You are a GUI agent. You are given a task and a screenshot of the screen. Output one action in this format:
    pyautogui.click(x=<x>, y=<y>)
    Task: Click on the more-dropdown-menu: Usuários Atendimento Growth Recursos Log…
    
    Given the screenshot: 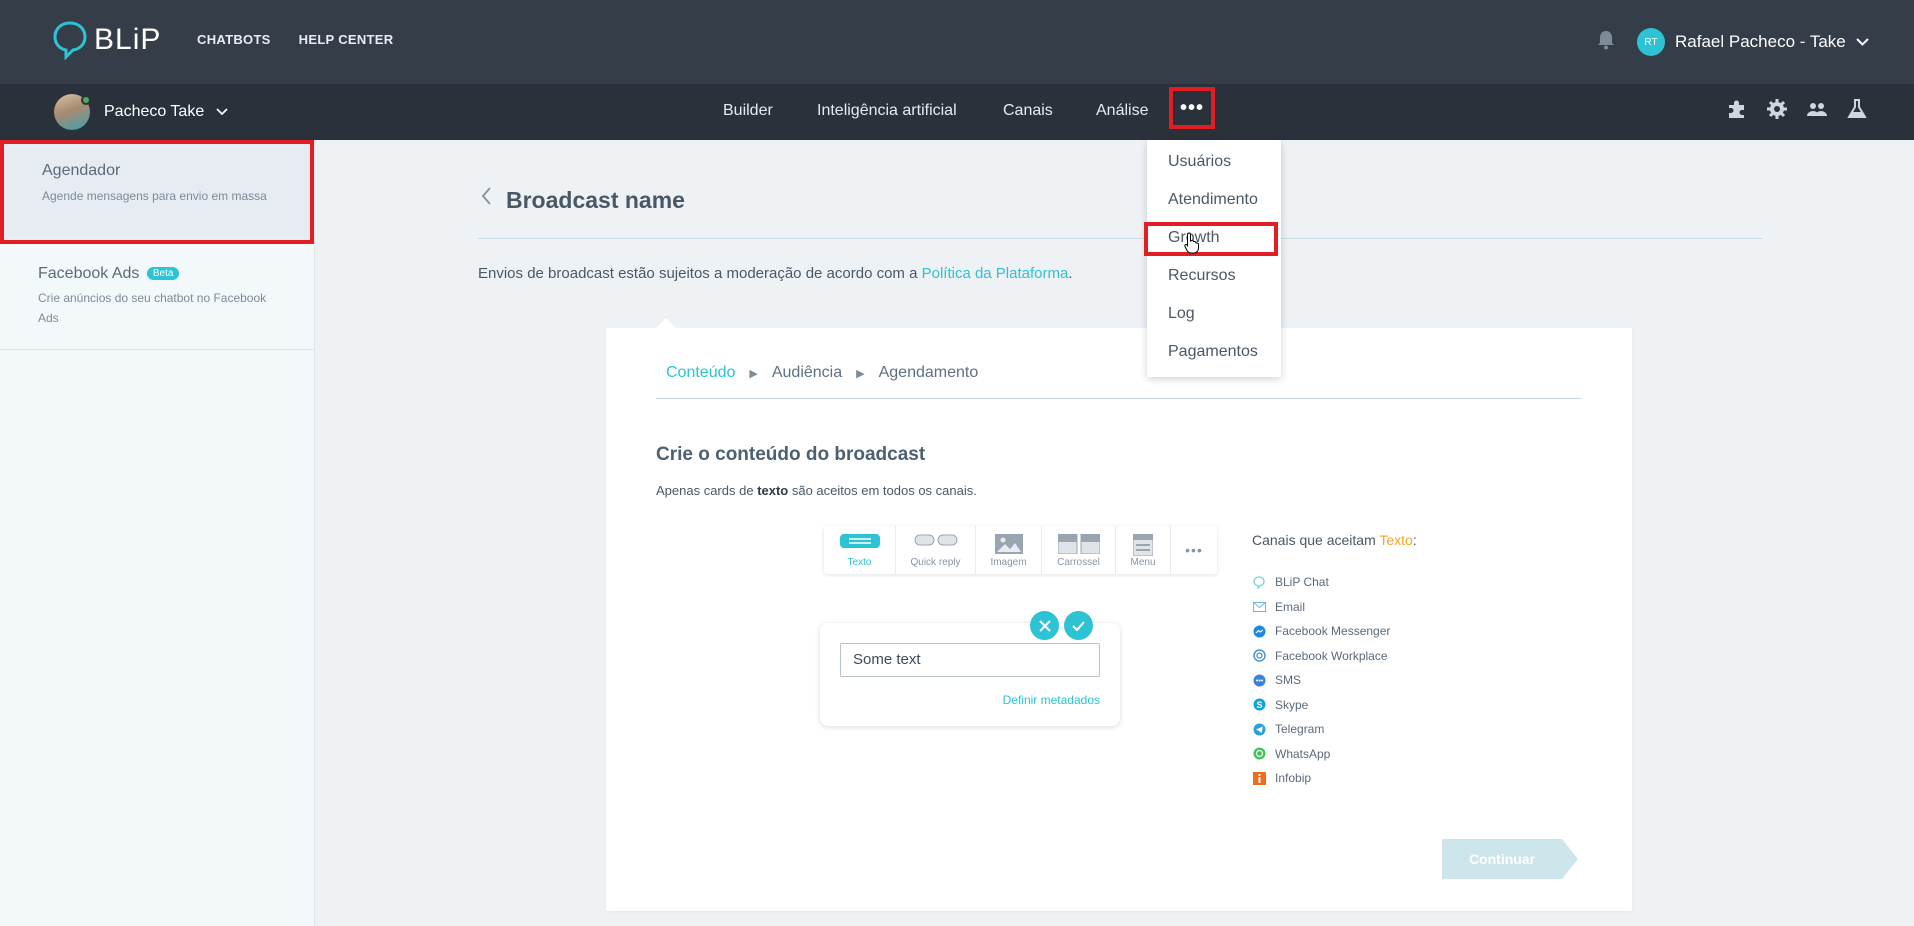 What is the action you would take?
    pyautogui.click(x=1212, y=258)
    